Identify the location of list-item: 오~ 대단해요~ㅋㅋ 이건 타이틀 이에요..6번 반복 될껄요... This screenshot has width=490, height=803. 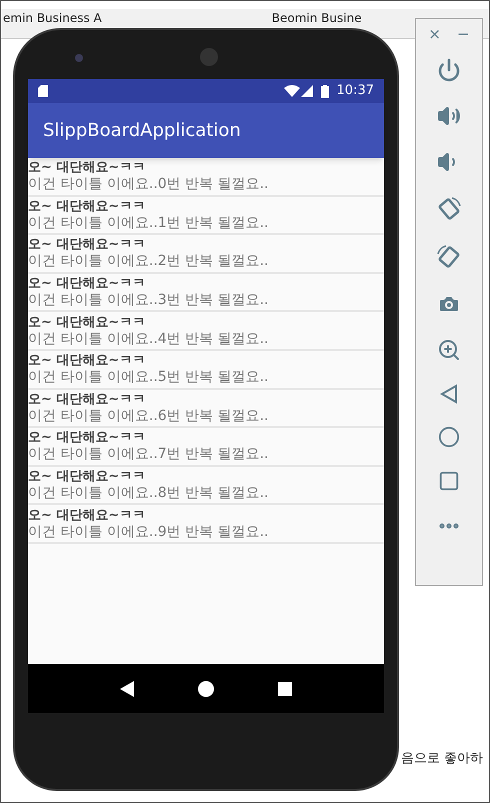
(206, 409).